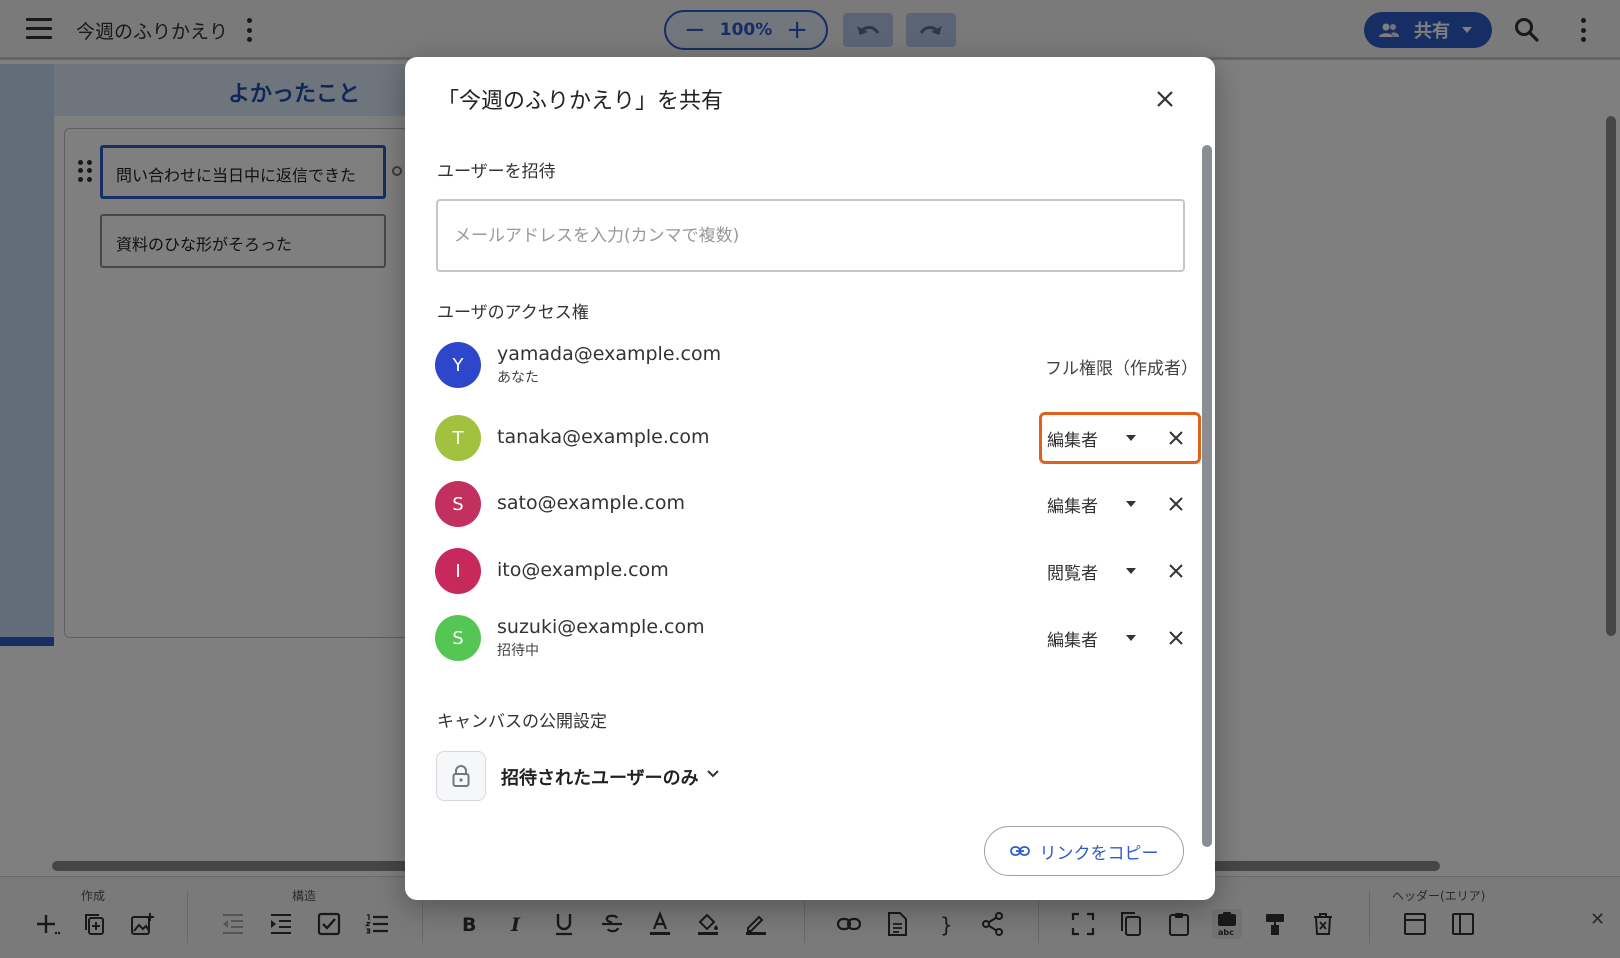 Image resolution: width=1620 pixels, height=958 pixels. What do you see at coordinates (461, 776) in the screenshot?
I see `lock-icon` at bounding box center [461, 776].